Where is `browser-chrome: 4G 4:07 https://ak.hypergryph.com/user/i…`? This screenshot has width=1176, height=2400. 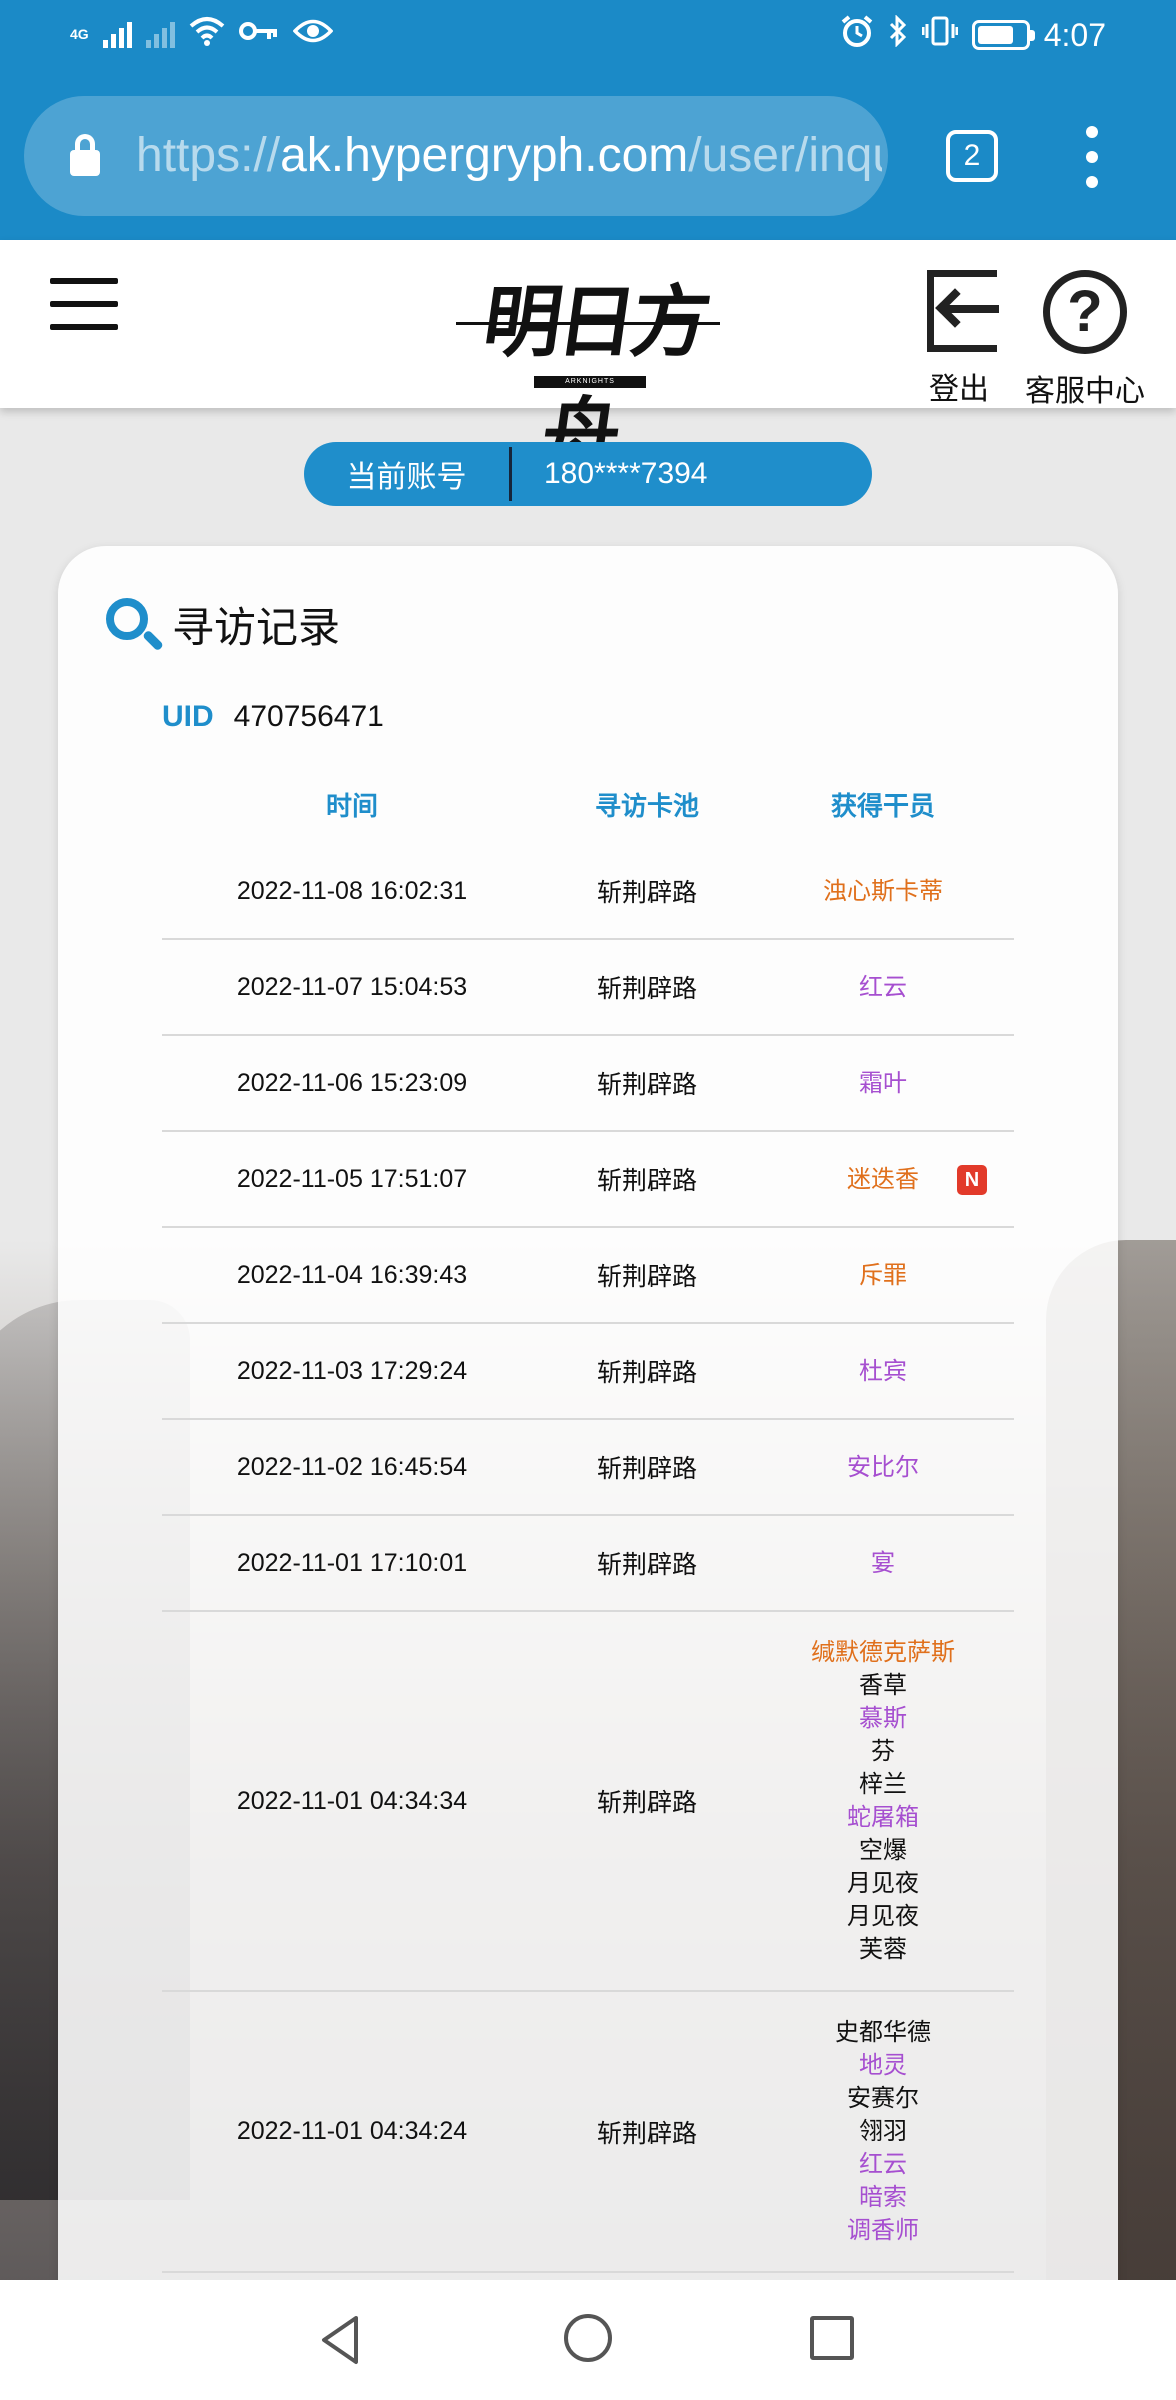 browser-chrome: 4G 4:07 https://ak.hypergryph.com/user/i… is located at coordinates (588, 120).